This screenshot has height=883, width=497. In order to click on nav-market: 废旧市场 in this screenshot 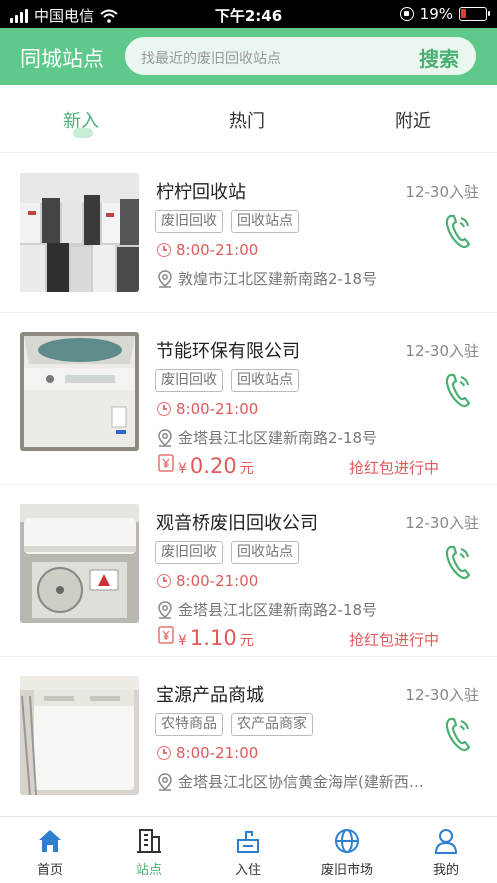, I will do `click(347, 852)`.